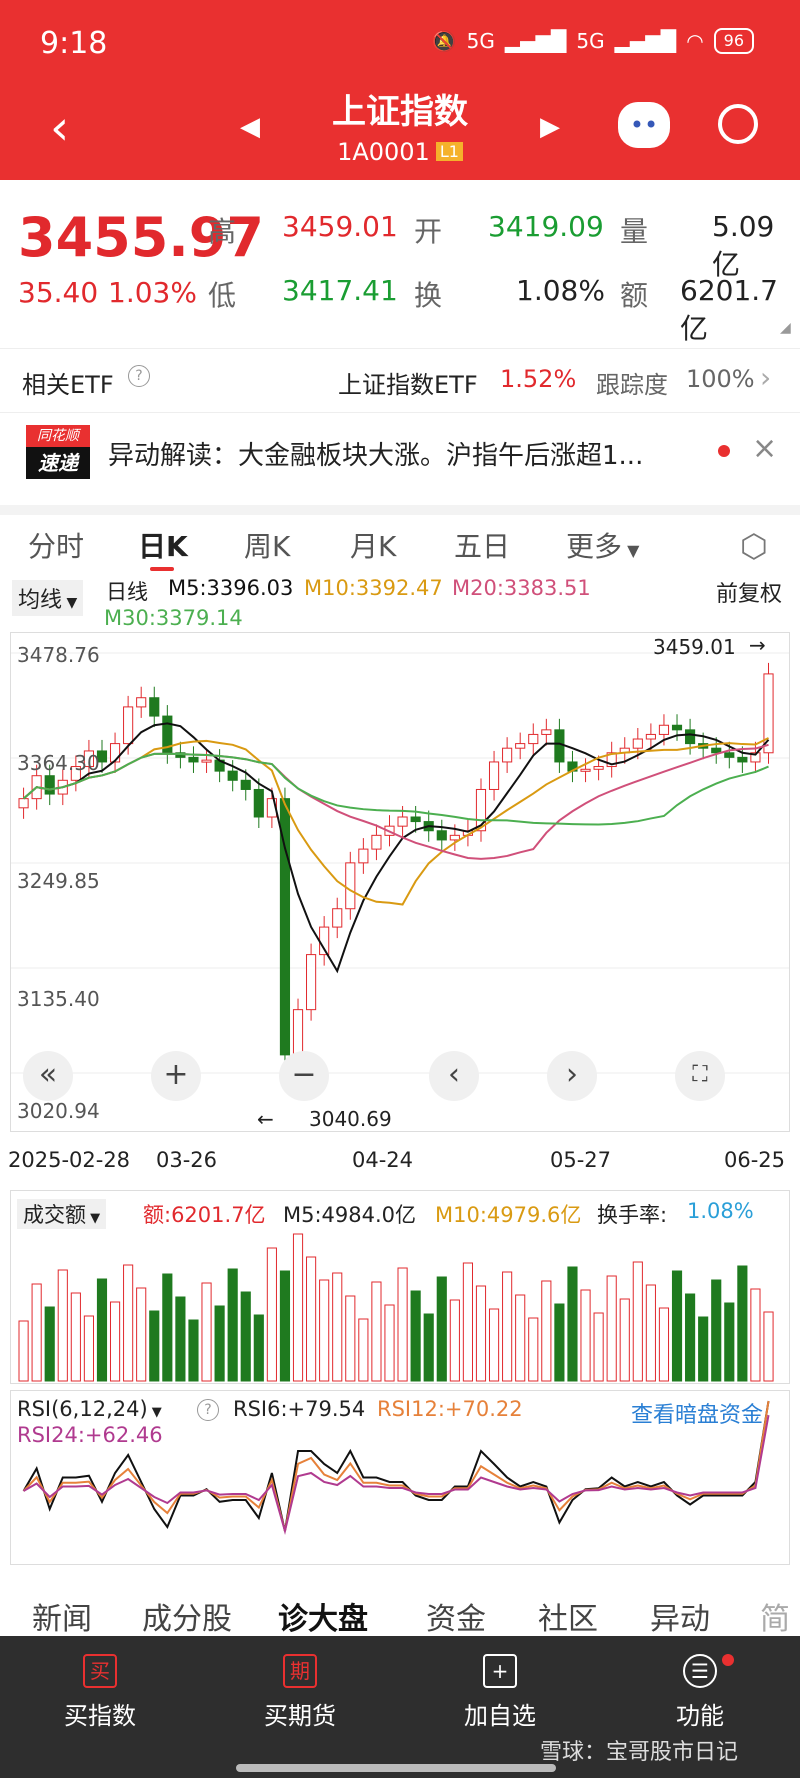 Image resolution: width=800 pixels, height=1778 pixels. What do you see at coordinates (724, 451) in the screenshot?
I see `unread-dot` at bounding box center [724, 451].